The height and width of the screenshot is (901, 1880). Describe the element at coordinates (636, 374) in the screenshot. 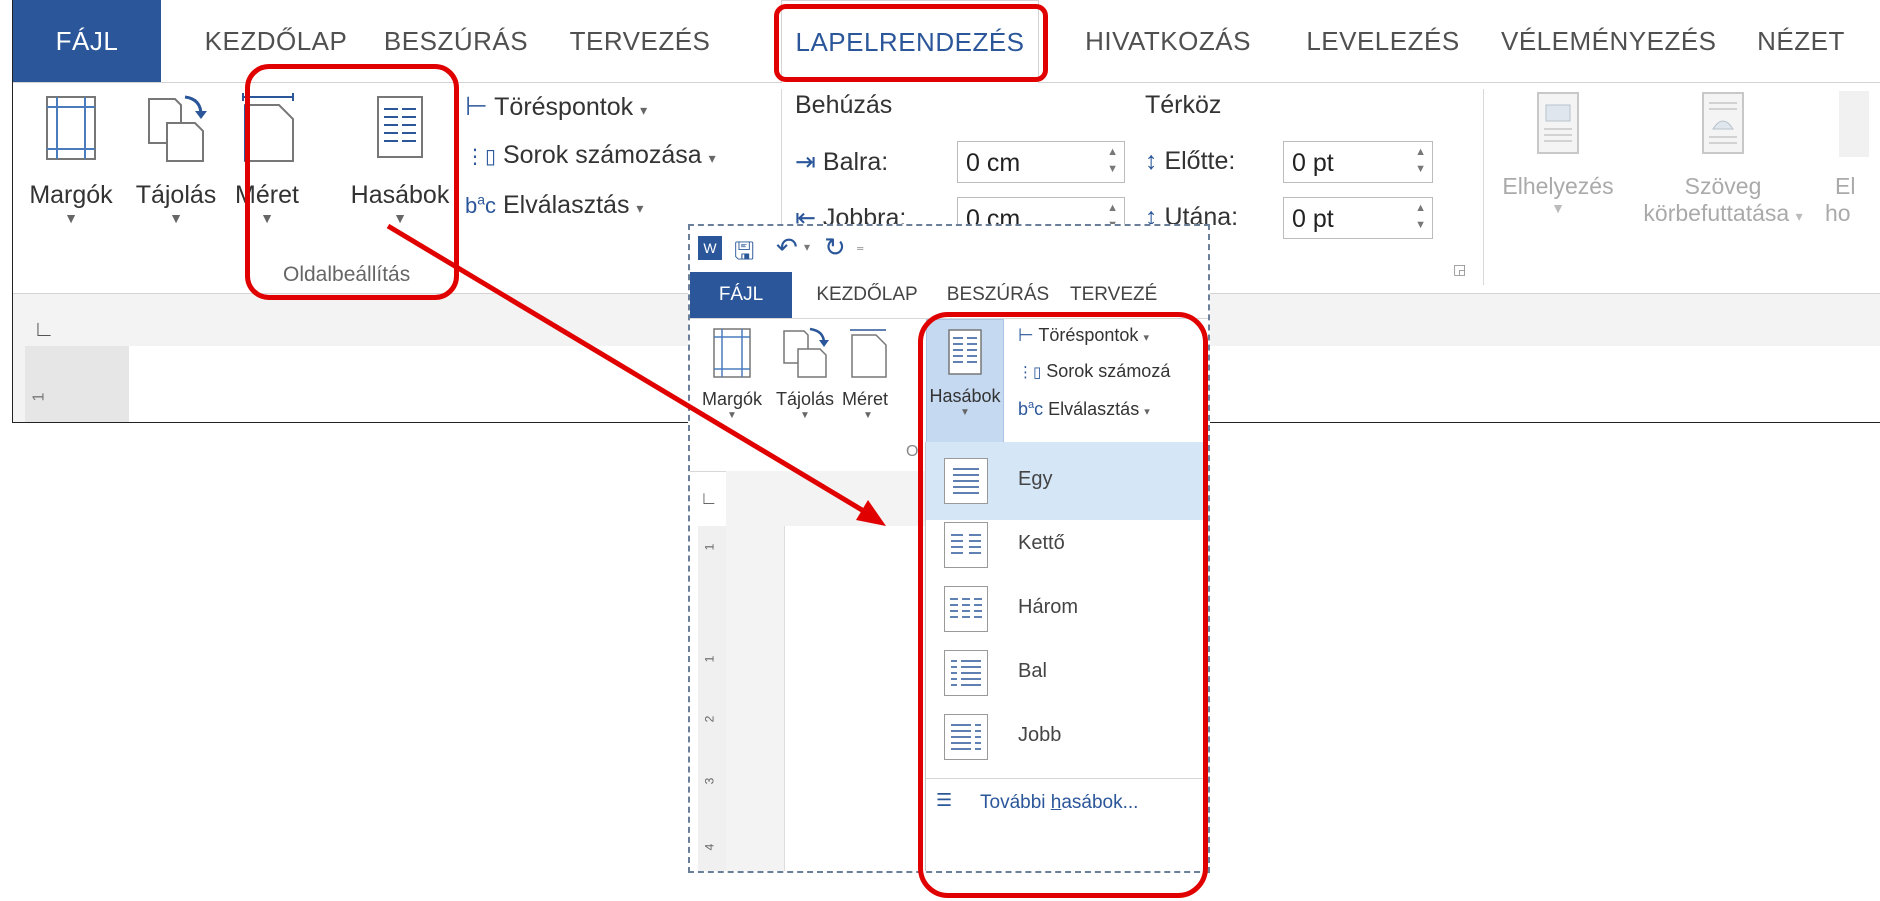

I see `annotation-arrow` at that location.